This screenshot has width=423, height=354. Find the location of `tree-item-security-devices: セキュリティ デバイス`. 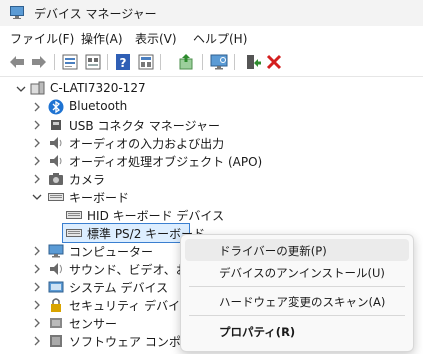

tree-item-security-devices: セキュリティ デバイス is located at coordinates (96, 305).